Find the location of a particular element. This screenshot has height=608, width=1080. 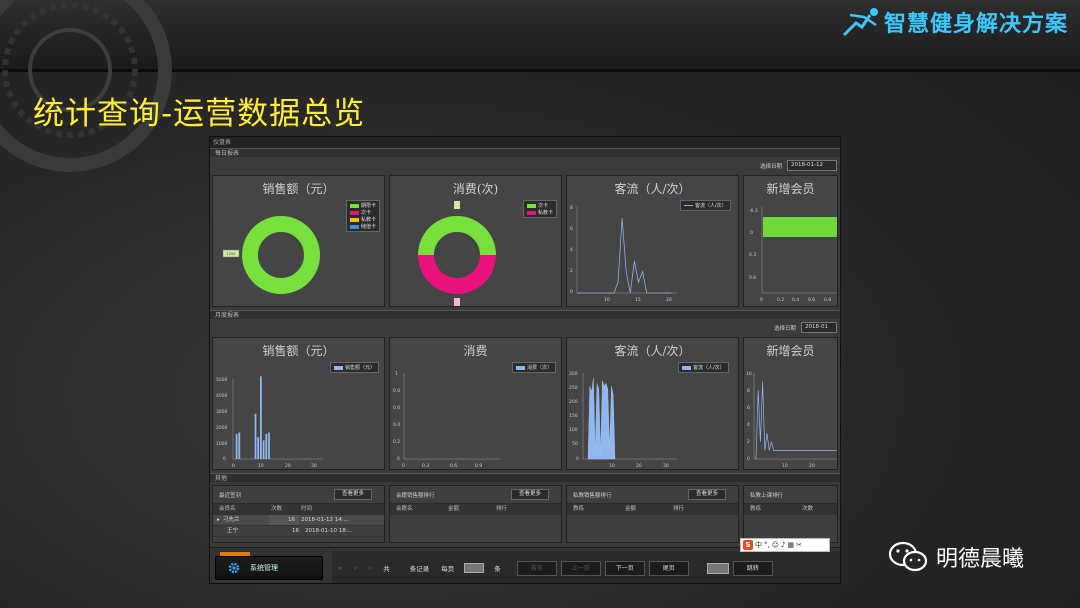

sales-value-tag-text: 1200 is located at coordinates (231, 254).